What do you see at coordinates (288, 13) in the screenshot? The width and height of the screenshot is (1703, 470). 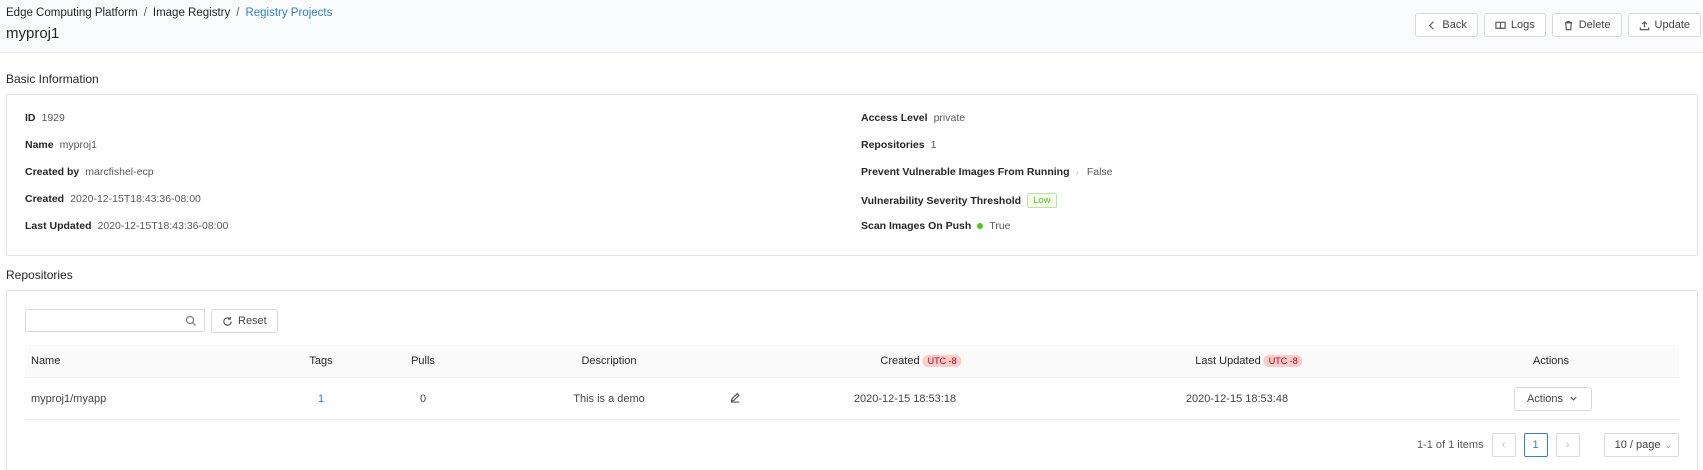 I see `breadcrumb-item-projects: Registry Projects` at bounding box center [288, 13].